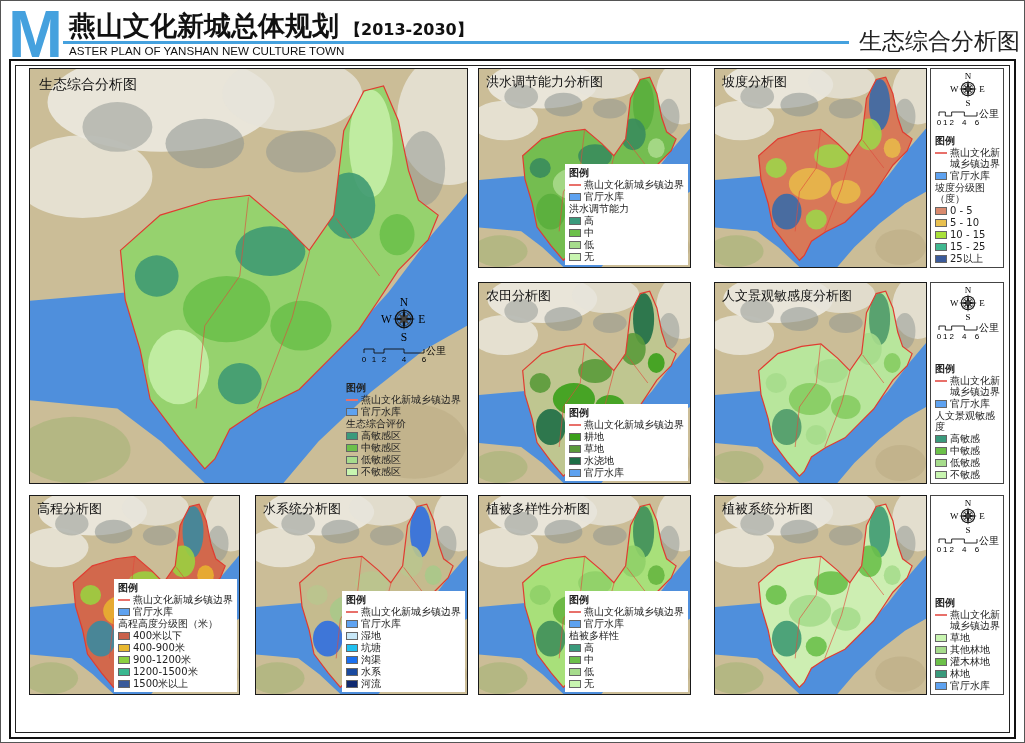 This screenshot has width=1025, height=743. What do you see at coordinates (939, 41) in the screenshot?
I see `sheet-title: 生态综合分析图` at bounding box center [939, 41].